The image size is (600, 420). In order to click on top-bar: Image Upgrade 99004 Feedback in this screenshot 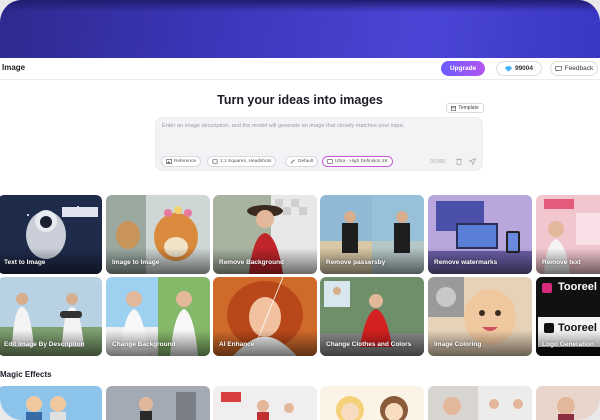, I will do `click(300, 69)`.